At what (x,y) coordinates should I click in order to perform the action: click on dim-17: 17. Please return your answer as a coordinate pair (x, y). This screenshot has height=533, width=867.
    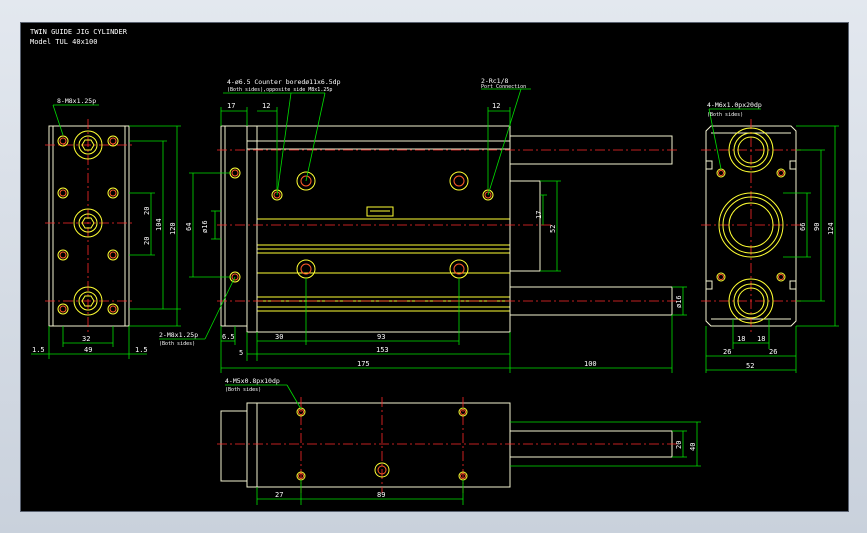
    Looking at the image, I should click on (231, 106).